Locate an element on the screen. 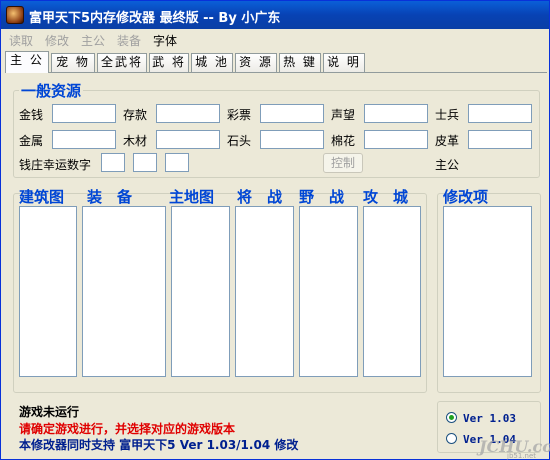 The height and width of the screenshot is (460, 550). lucky-number-3-input is located at coordinates (177, 162).